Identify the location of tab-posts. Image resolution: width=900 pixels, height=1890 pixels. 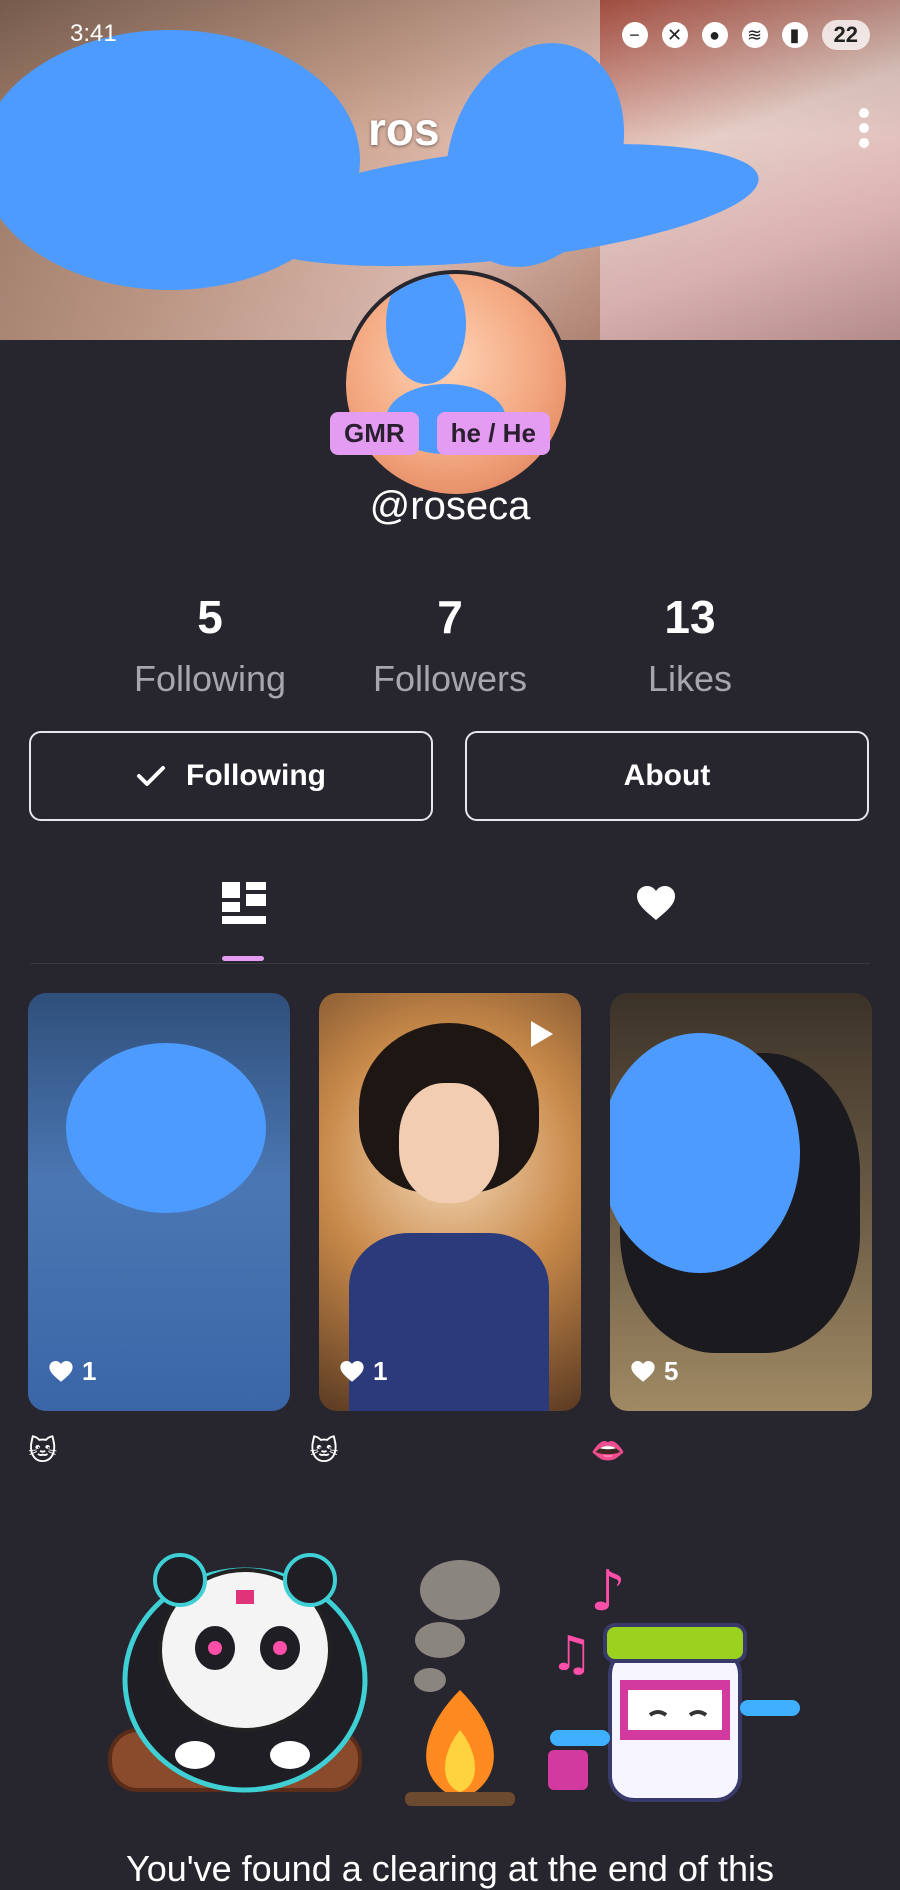
(244, 905).